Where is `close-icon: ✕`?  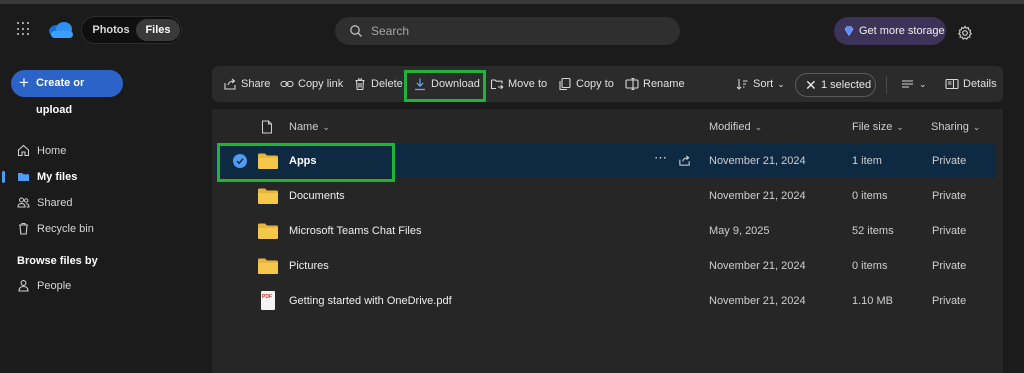 close-icon: ✕ is located at coordinates (811, 85).